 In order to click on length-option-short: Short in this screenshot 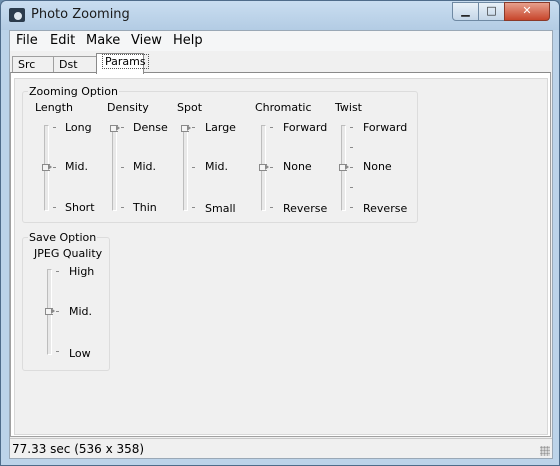, I will do `click(80, 207)`.